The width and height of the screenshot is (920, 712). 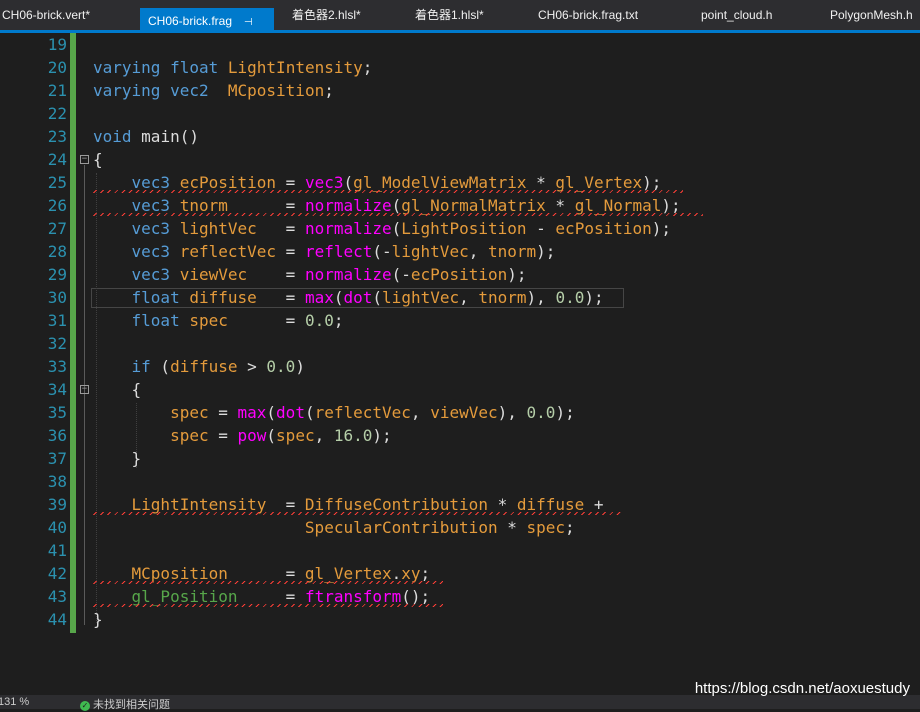 What do you see at coordinates (146, 136) in the screenshot?
I see `code-line: void main()` at bounding box center [146, 136].